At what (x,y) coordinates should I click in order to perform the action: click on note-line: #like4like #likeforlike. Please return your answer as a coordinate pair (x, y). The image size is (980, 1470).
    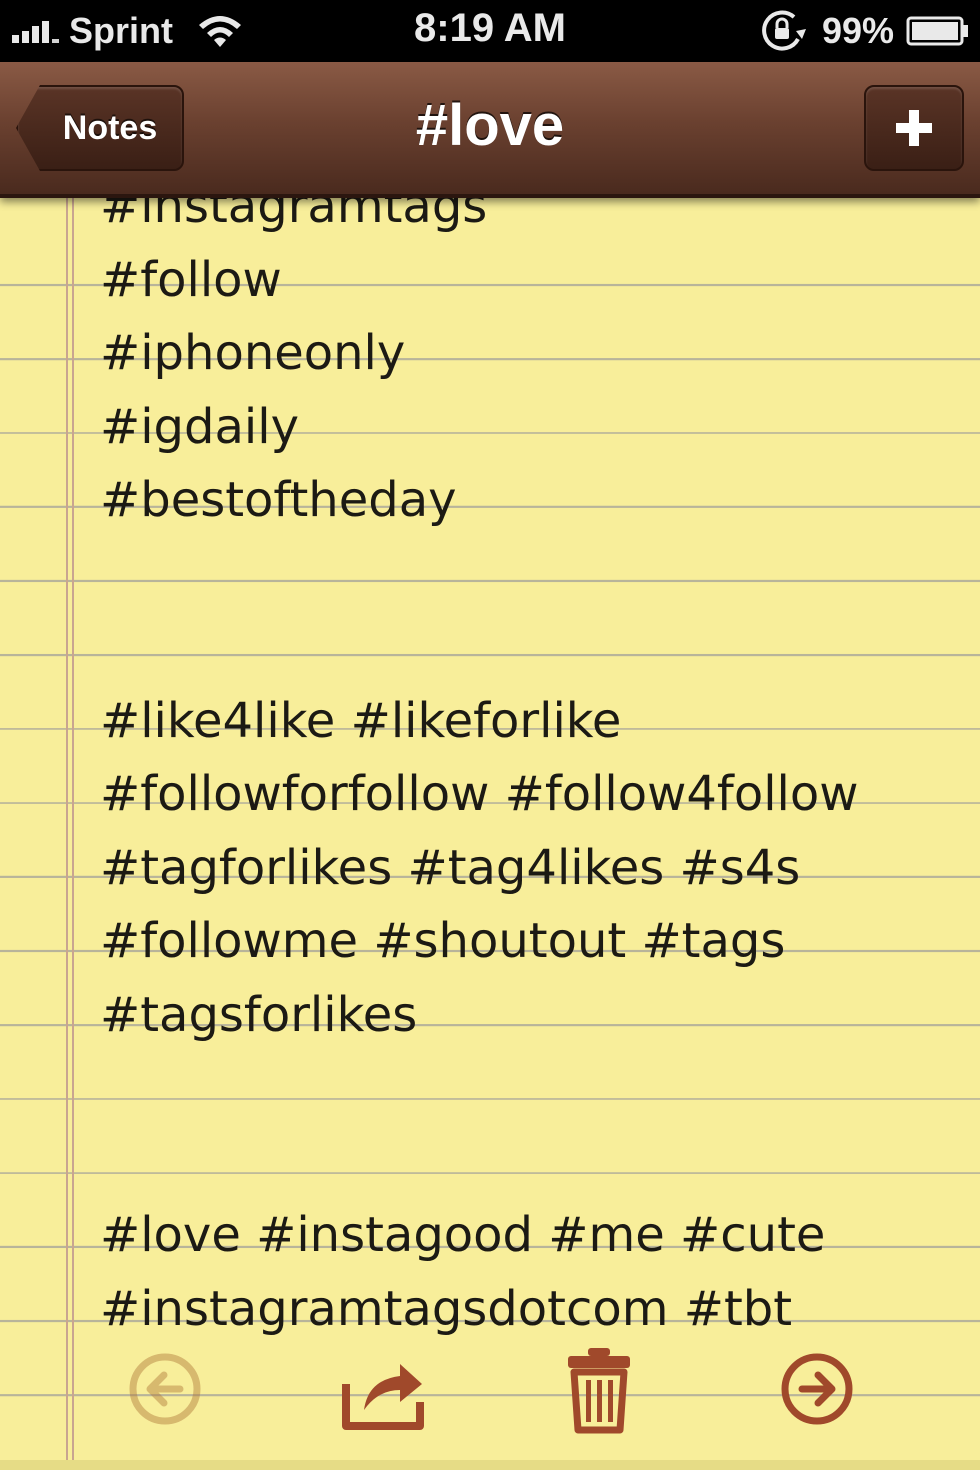
    Looking at the image, I should click on (361, 720).